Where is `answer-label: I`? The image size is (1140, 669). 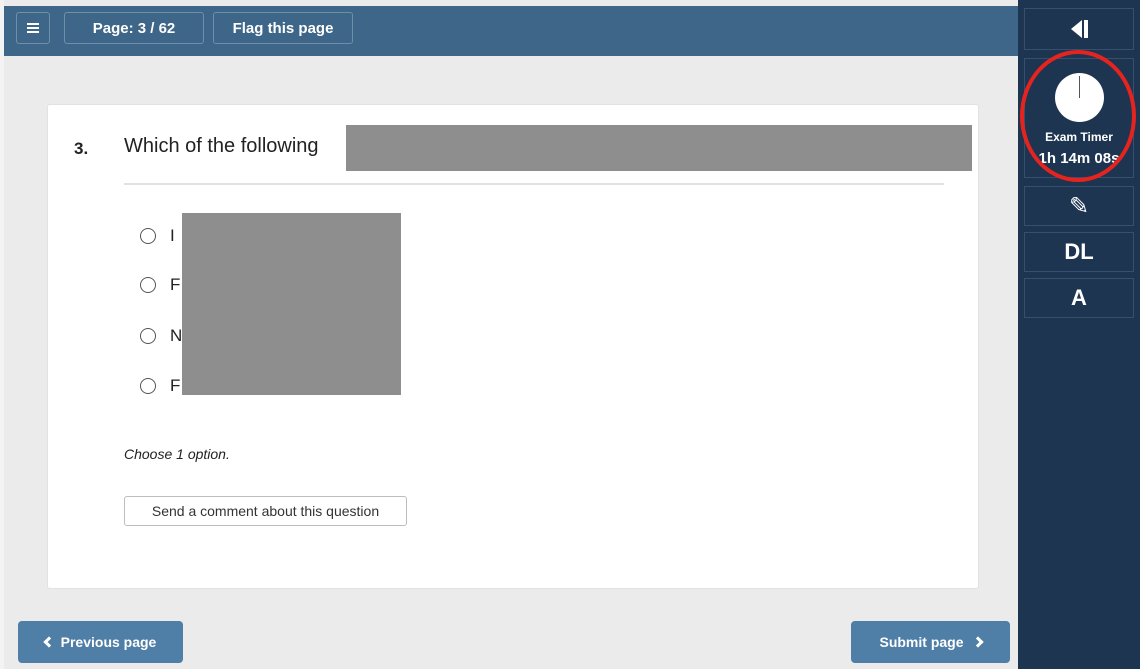 answer-label: I is located at coordinates (172, 235).